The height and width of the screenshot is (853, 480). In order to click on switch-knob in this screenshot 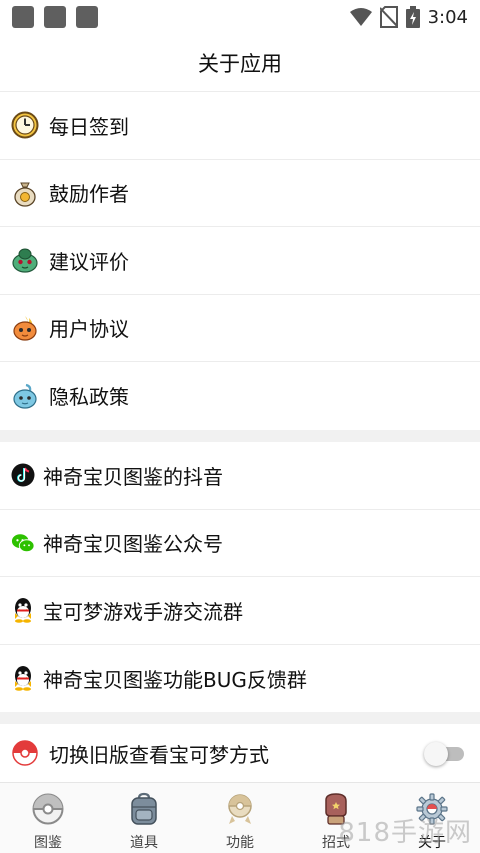, I will do `click(436, 754)`.